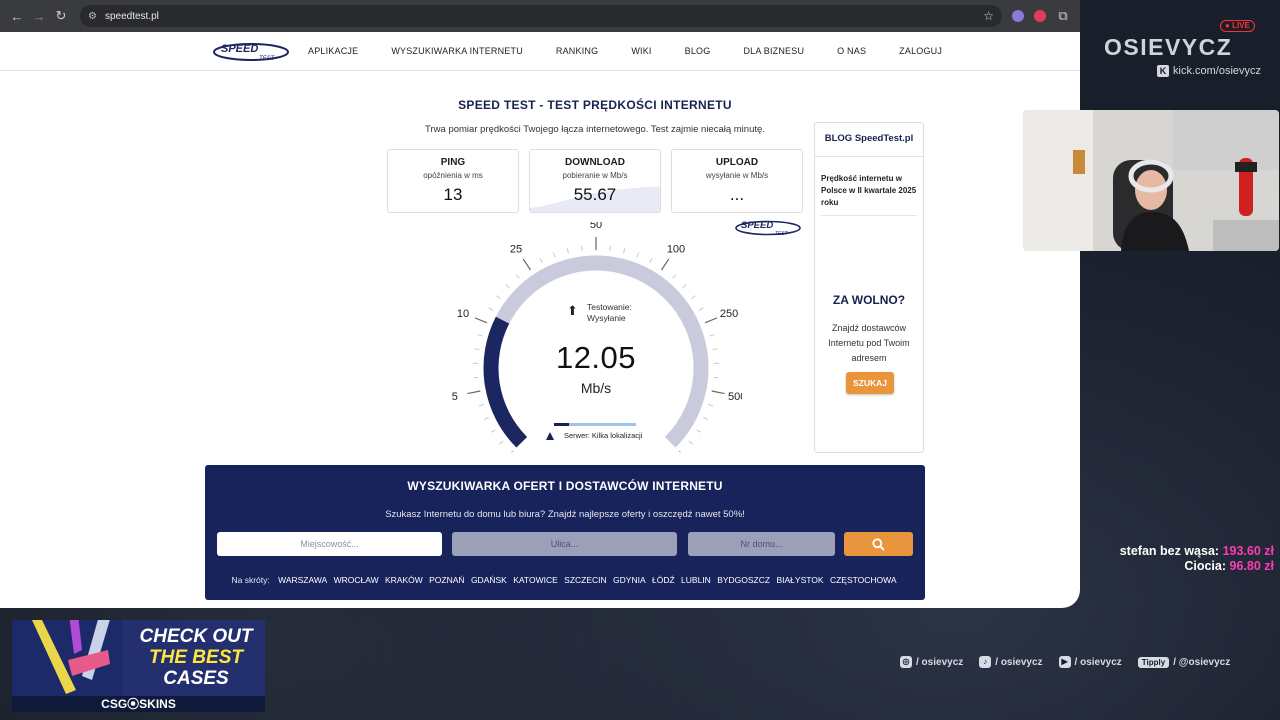 The width and height of the screenshot is (1280, 720). Describe the element at coordinates (463, 314) in the screenshot. I see `gauge-scale-label: 10` at that location.